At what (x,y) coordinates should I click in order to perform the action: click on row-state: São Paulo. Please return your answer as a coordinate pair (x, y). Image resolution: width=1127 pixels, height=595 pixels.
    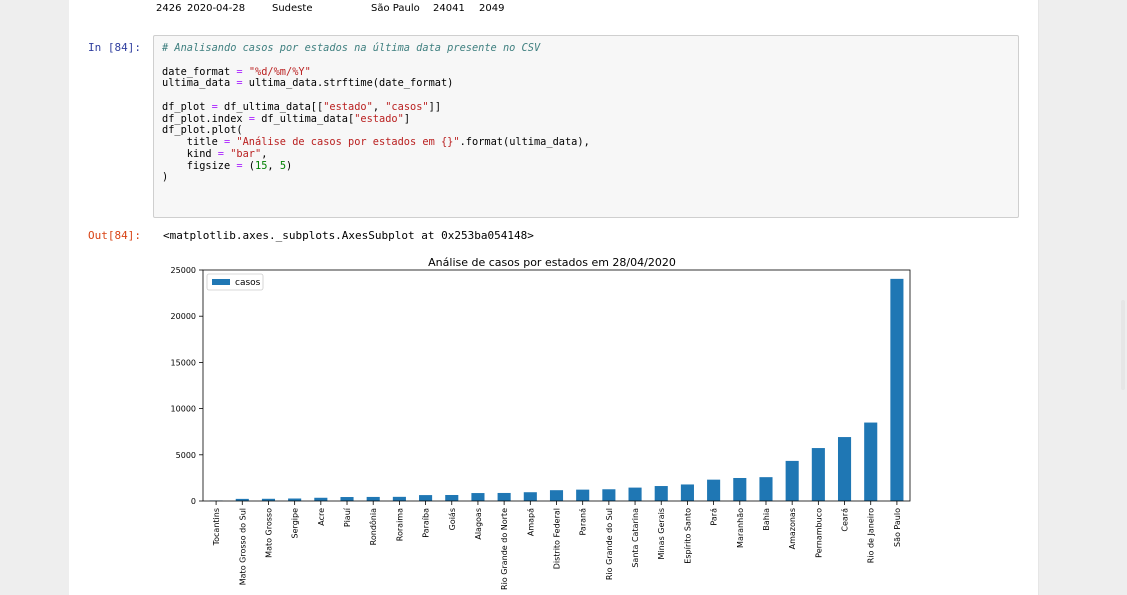
    Looking at the image, I should click on (395, 8).